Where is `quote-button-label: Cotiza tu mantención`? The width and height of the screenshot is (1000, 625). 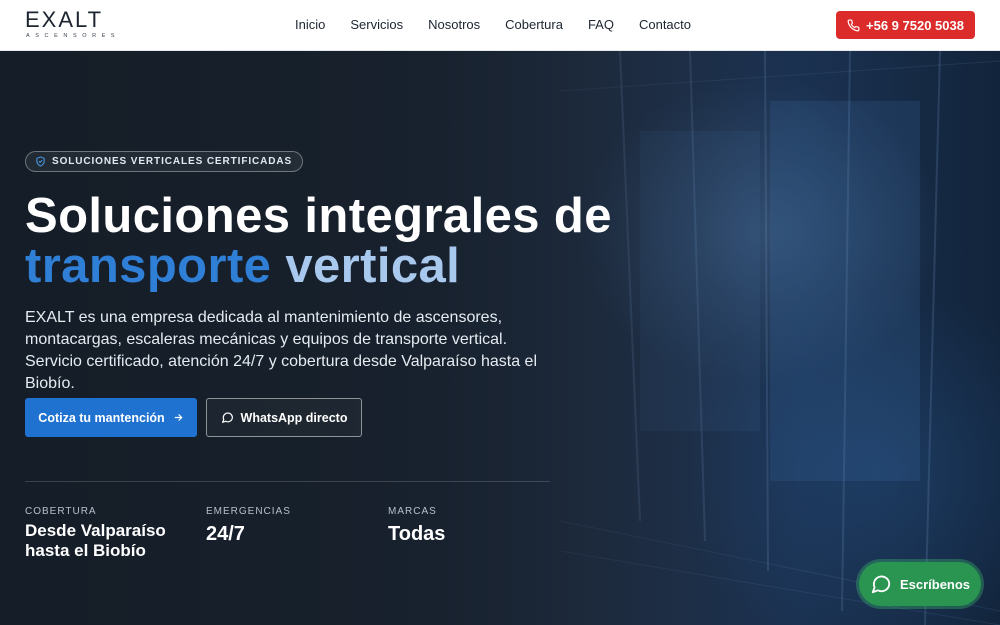 quote-button-label: Cotiza tu mantención is located at coordinates (101, 417).